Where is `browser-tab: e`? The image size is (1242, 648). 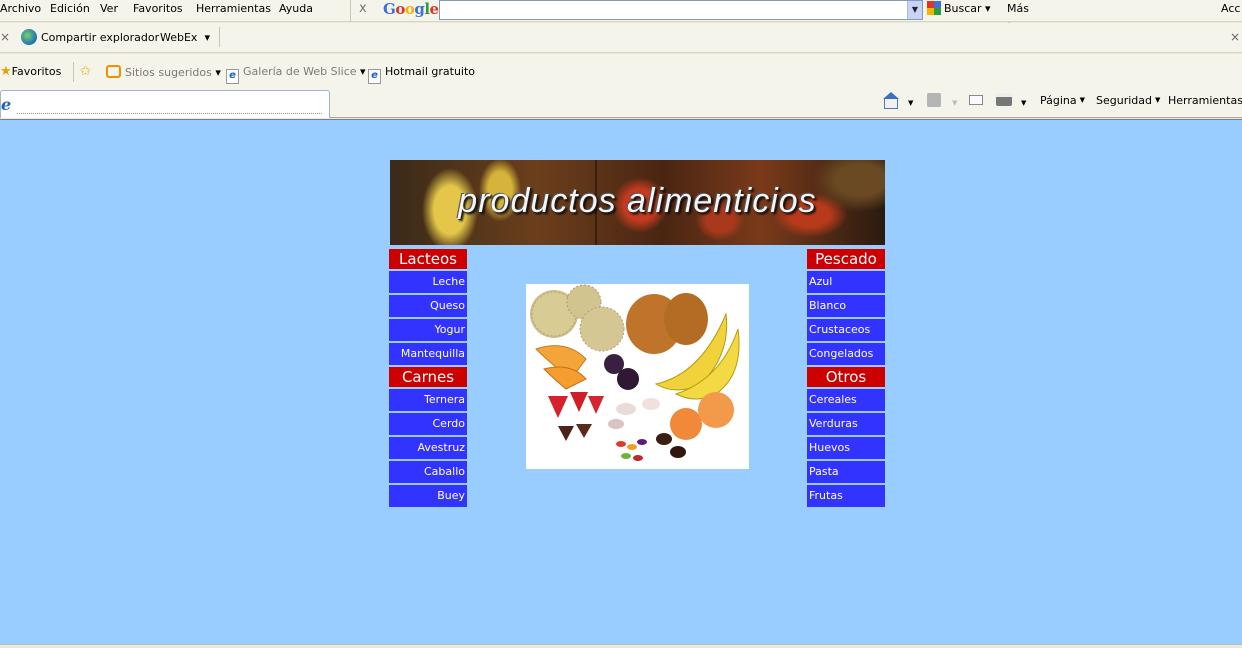
browser-tab: e is located at coordinates (165, 104).